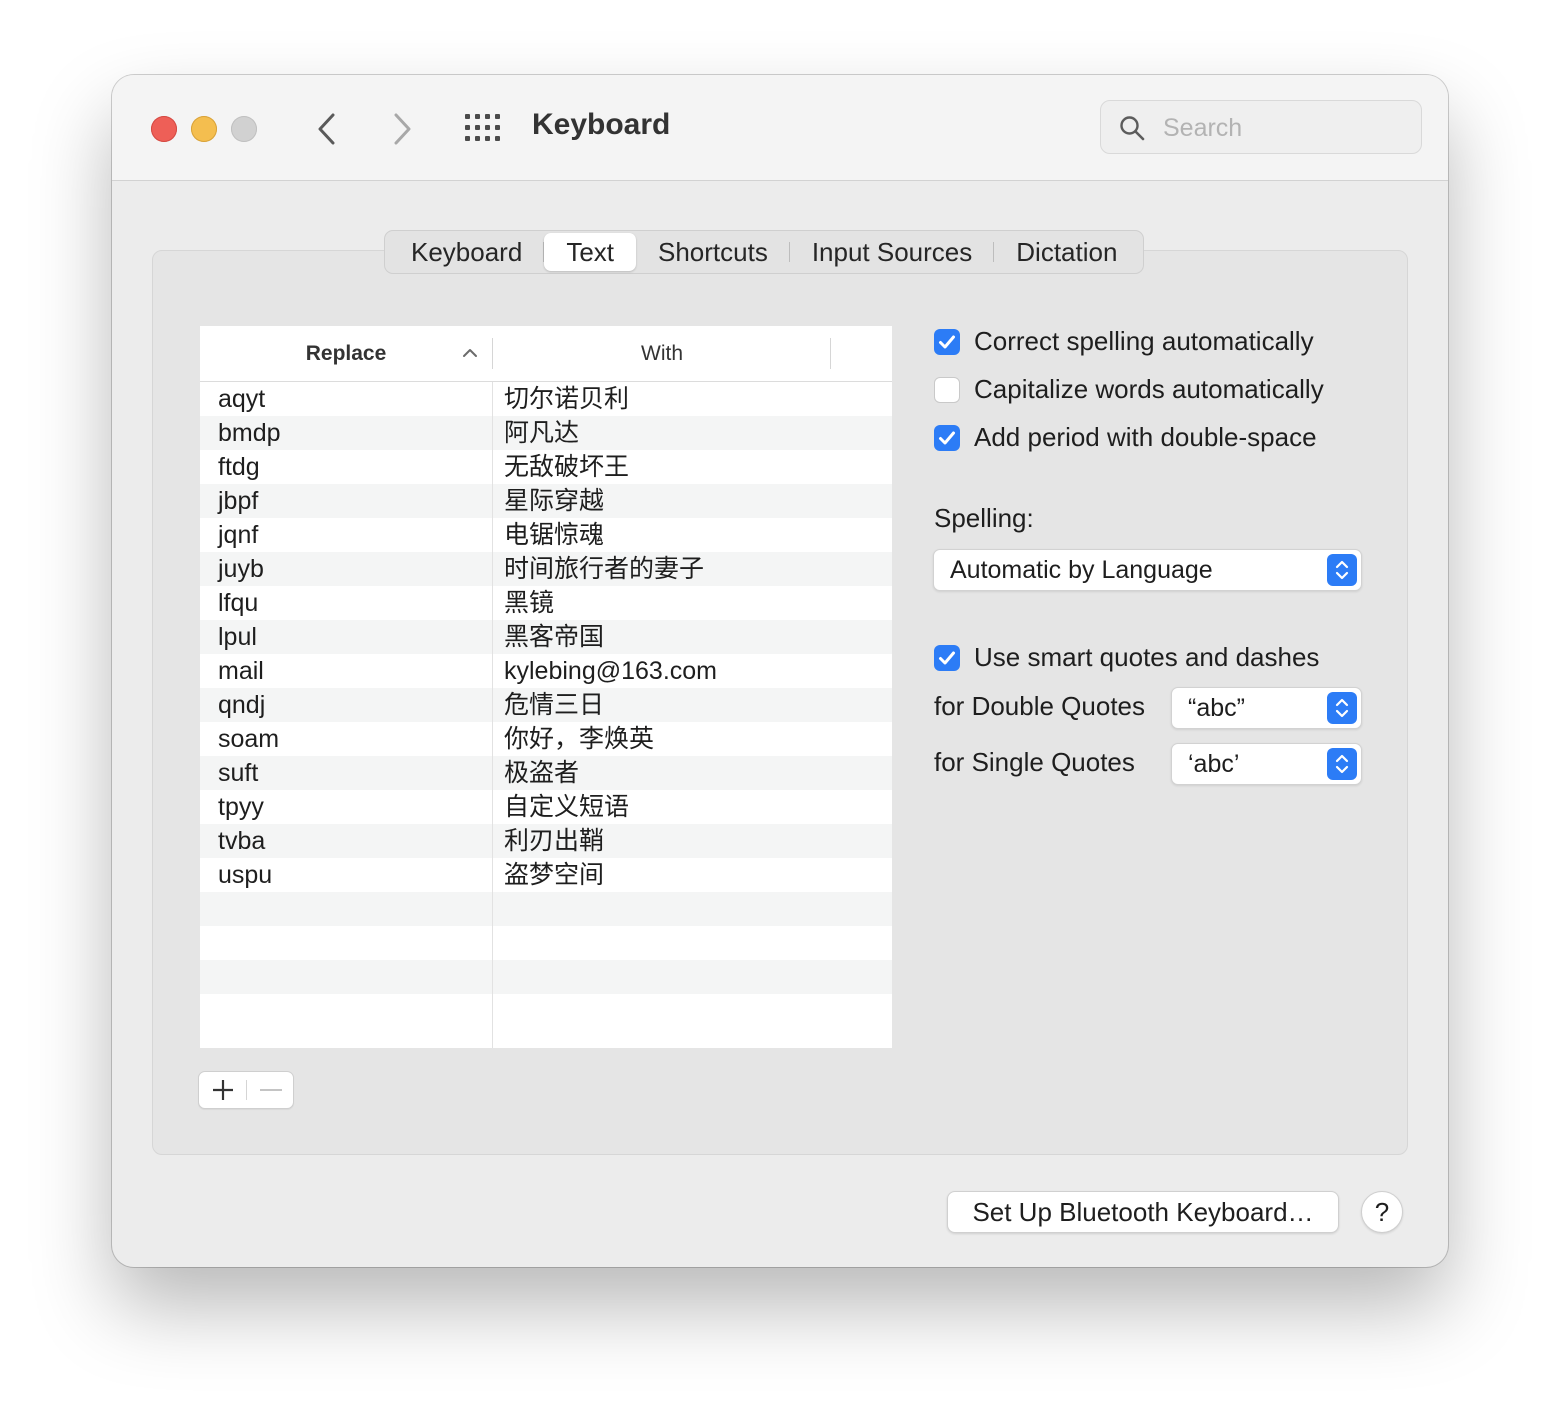 This screenshot has width=1560, height=1416. Describe the element at coordinates (541, 773) in the screenshot. I see `with-cell: 极盗者` at that location.